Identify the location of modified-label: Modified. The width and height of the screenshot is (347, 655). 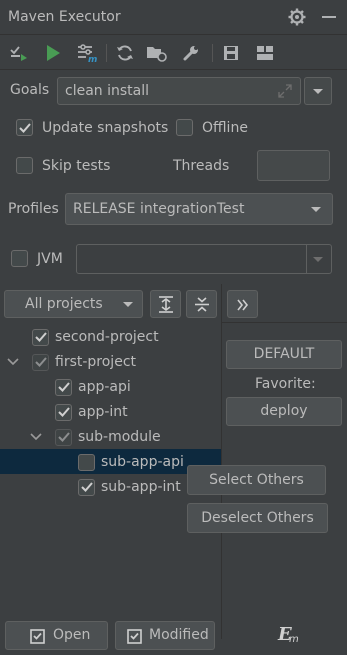
(179, 635).